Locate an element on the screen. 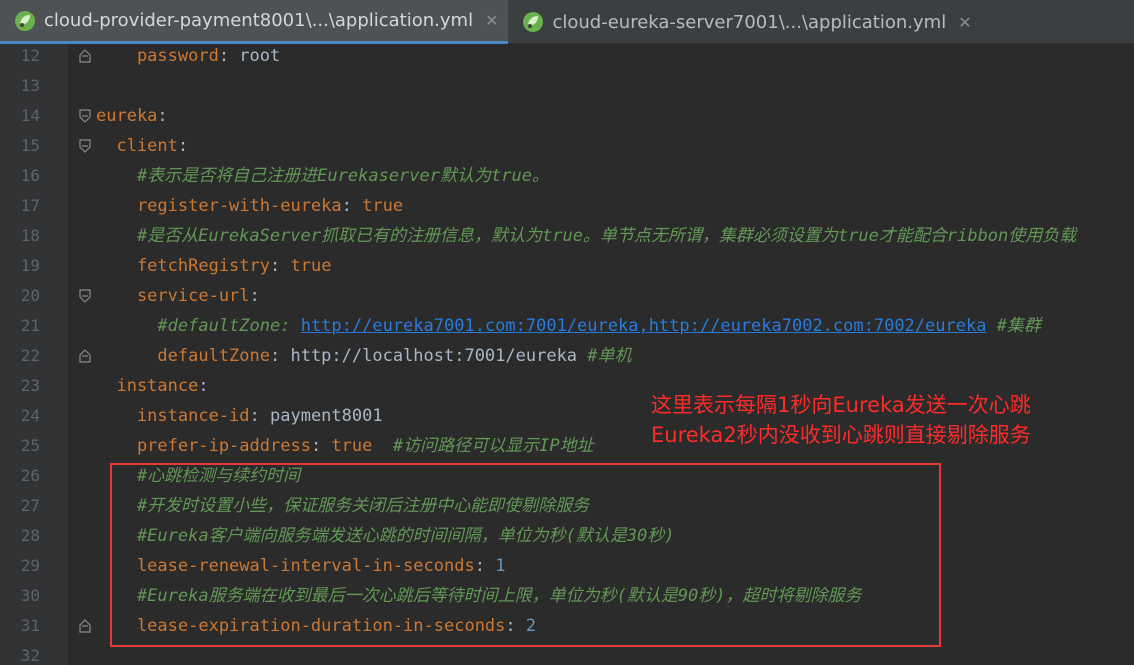 The width and height of the screenshot is (1134, 665). code-line: 15 client: is located at coordinates (567, 146).